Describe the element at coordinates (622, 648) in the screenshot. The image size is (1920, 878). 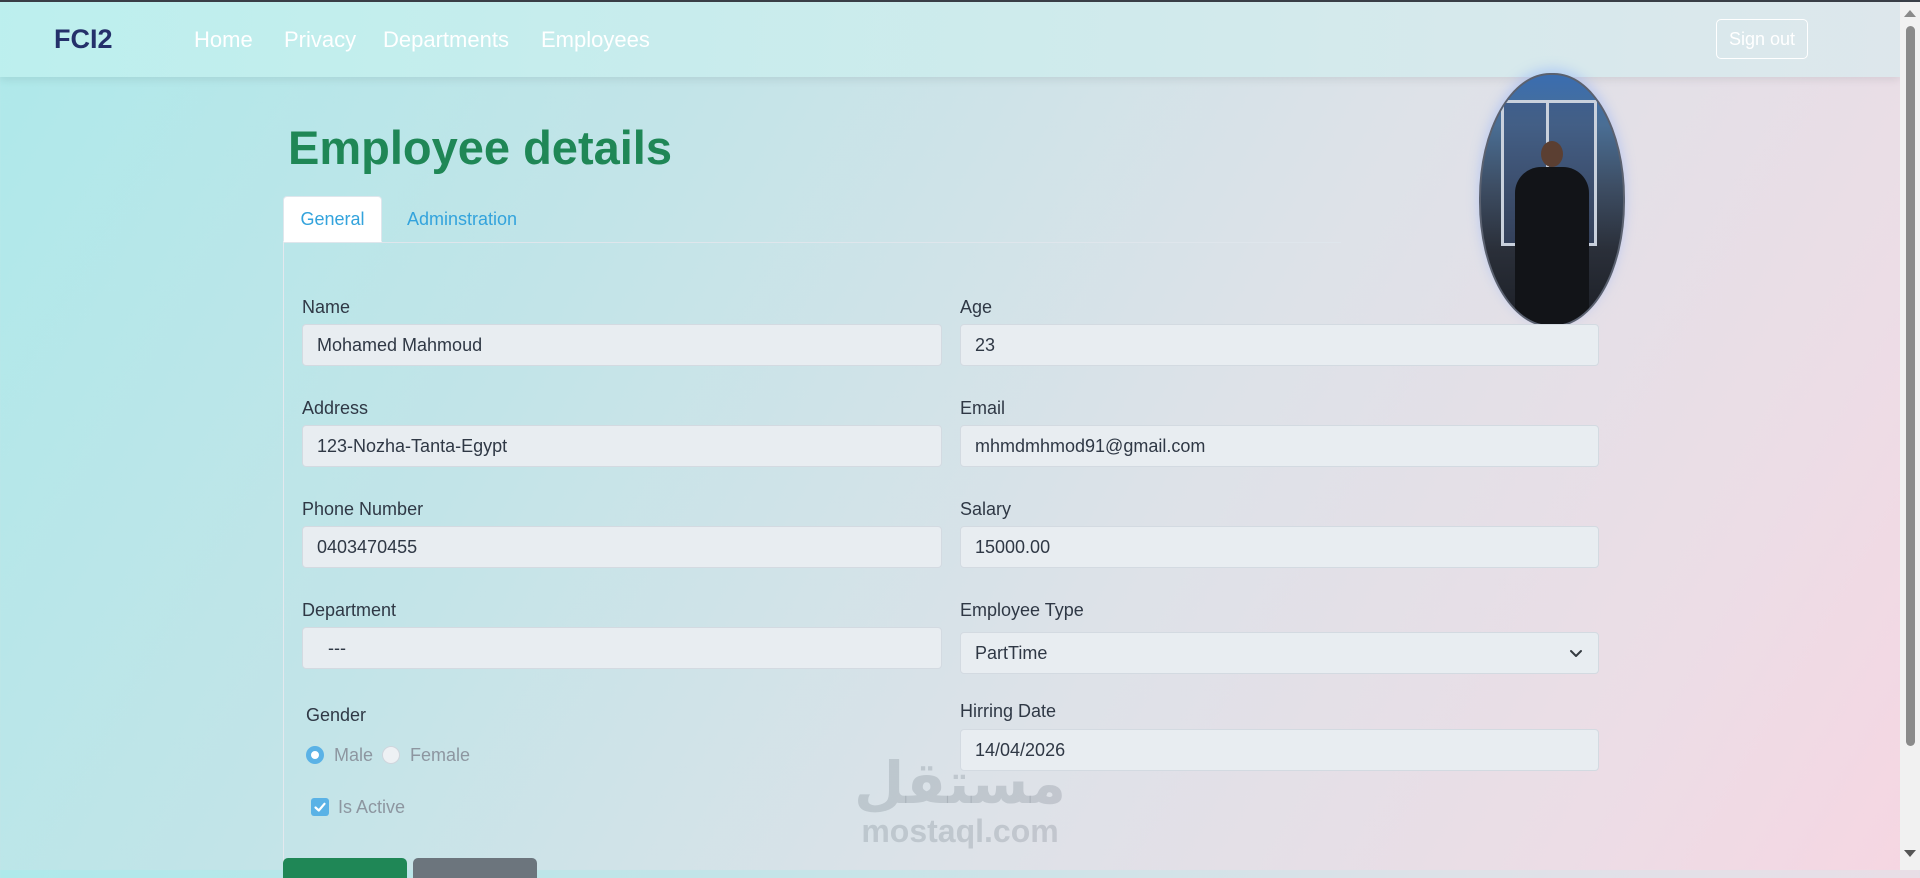
I see `department-select: ---` at that location.